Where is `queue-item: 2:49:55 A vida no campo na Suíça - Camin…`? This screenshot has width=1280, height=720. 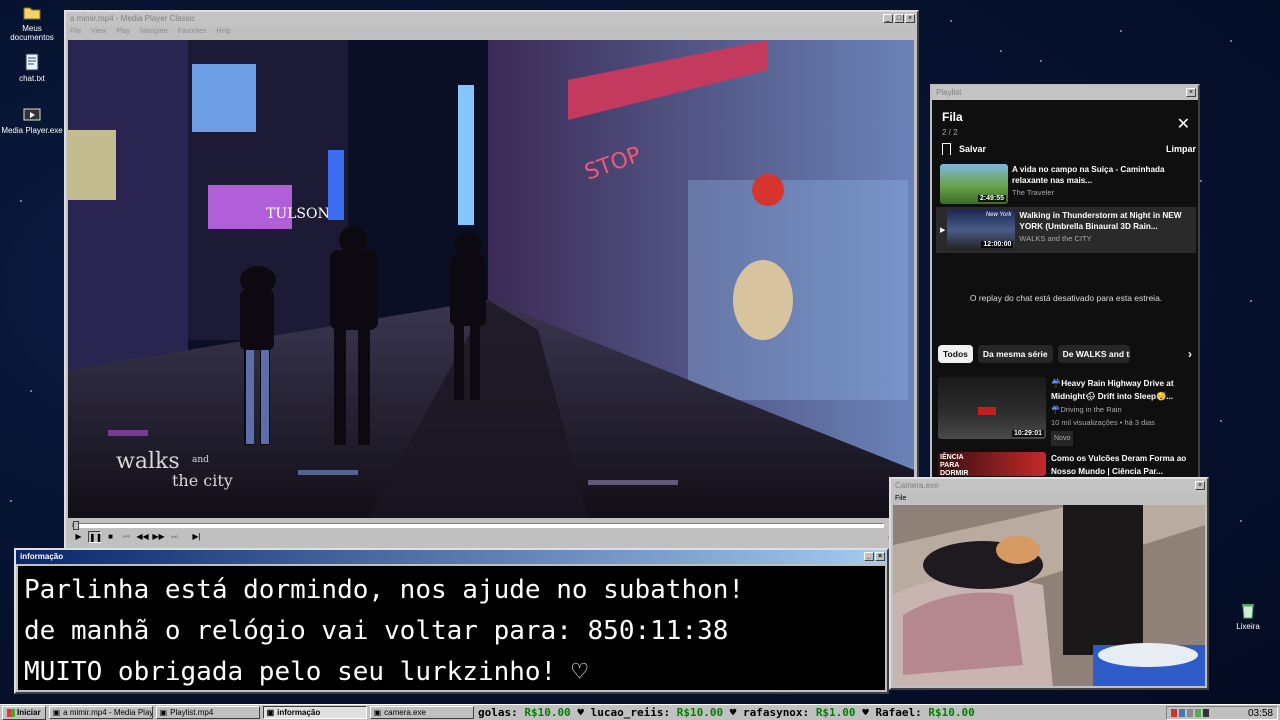 queue-item: 2:49:55 A vida no campo na Suíça - Camin… is located at coordinates (1066, 184).